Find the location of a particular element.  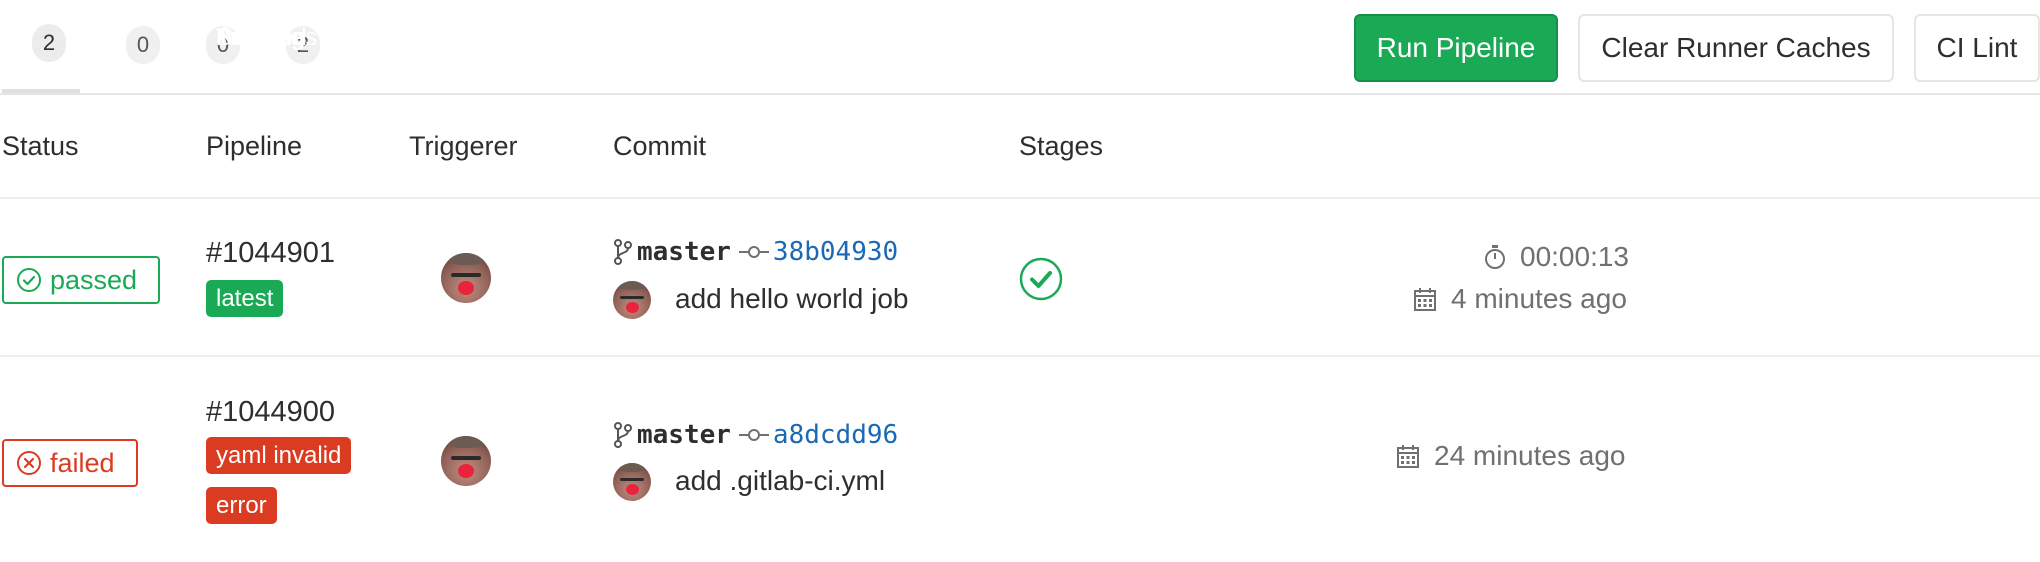

status-badge-failed: failed is located at coordinates (70, 463).